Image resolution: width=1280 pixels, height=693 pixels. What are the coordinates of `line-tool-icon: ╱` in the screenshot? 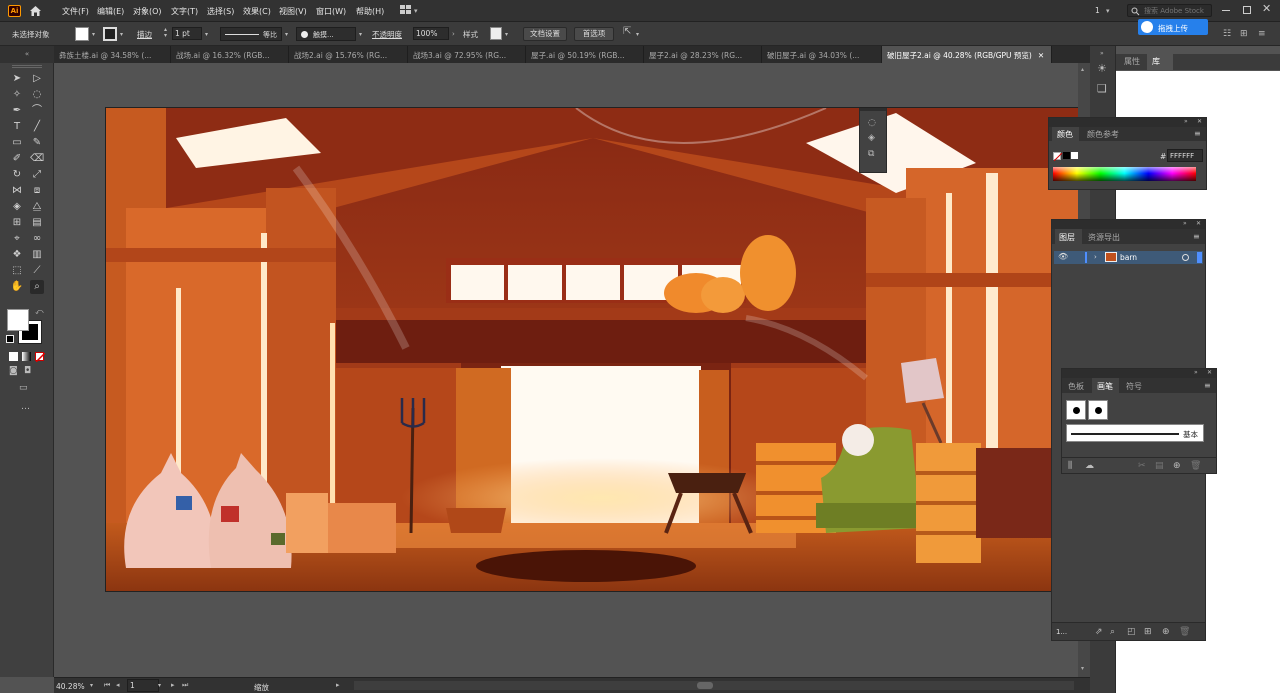 It's located at (37, 127).